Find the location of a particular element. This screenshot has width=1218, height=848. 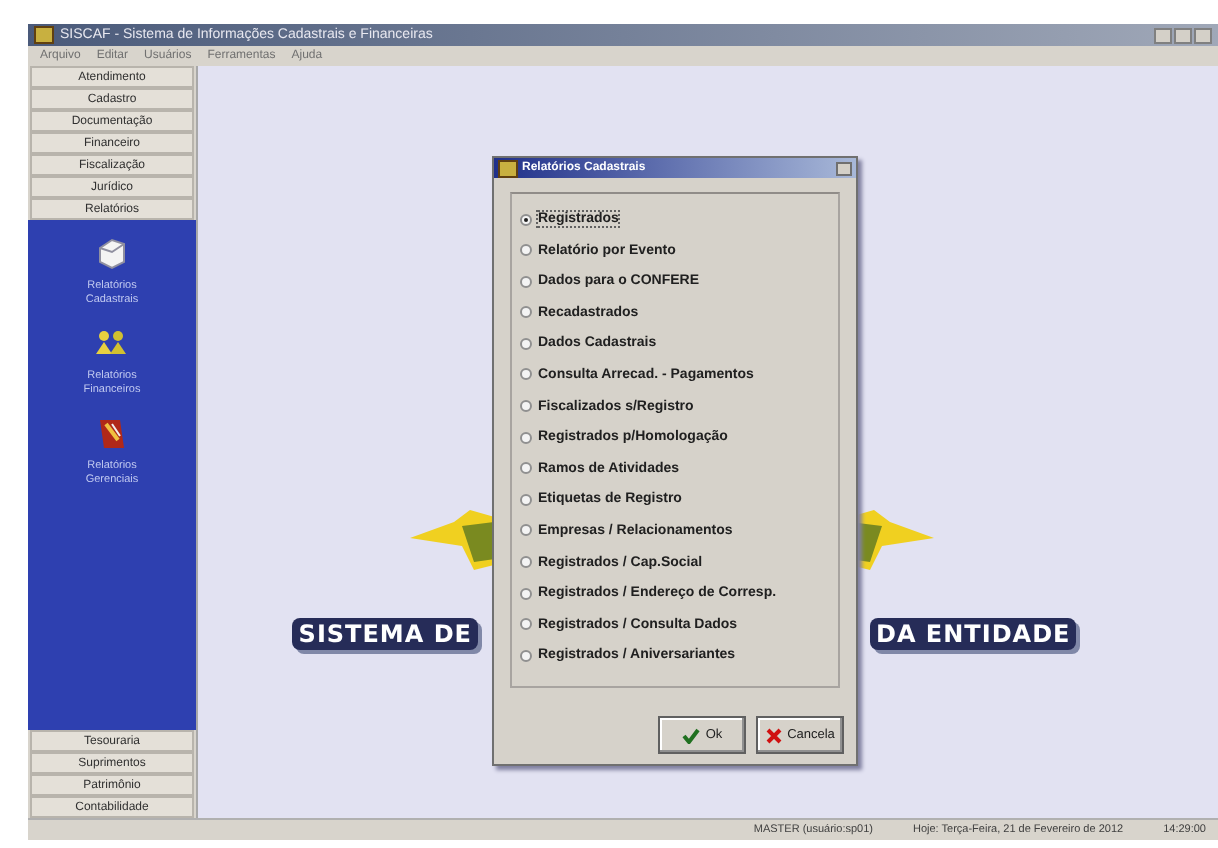

logo-text: DA ENTIDADE is located at coordinates (973, 634).